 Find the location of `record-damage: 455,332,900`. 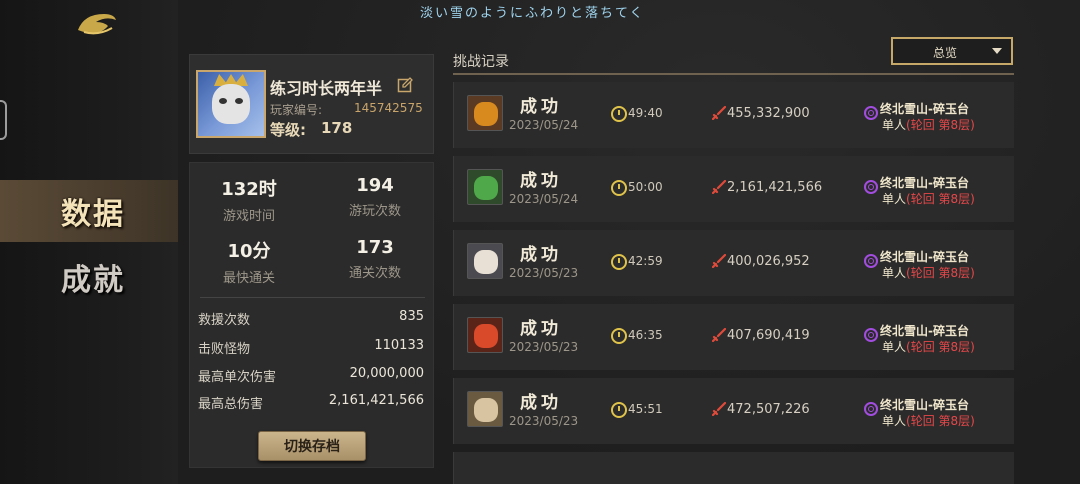

record-damage: 455,332,900 is located at coordinates (768, 113).